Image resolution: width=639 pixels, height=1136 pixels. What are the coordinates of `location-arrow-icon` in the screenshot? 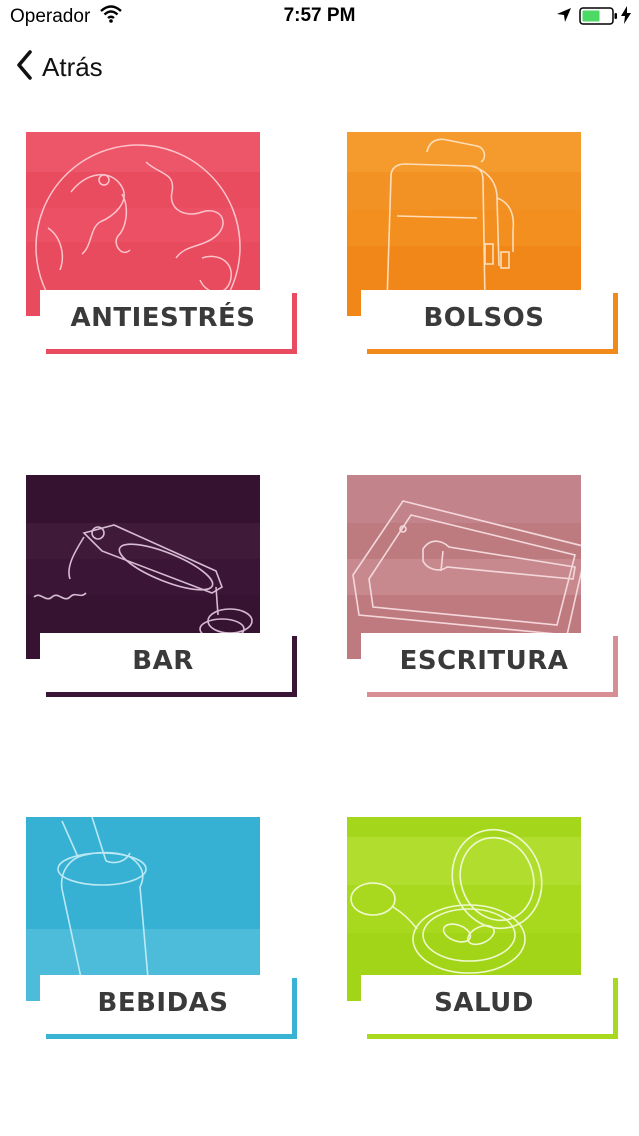 It's located at (564, 17).